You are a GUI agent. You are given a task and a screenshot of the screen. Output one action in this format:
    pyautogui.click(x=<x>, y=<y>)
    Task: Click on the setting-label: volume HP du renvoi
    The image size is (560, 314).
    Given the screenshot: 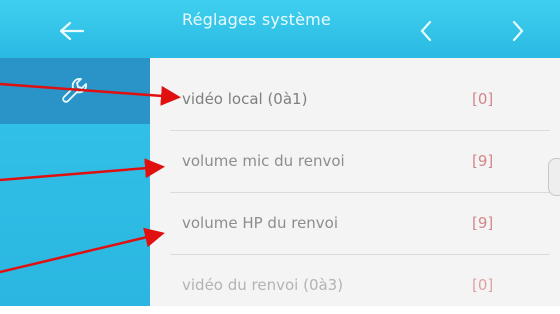 What is the action you would take?
    pyautogui.click(x=260, y=223)
    